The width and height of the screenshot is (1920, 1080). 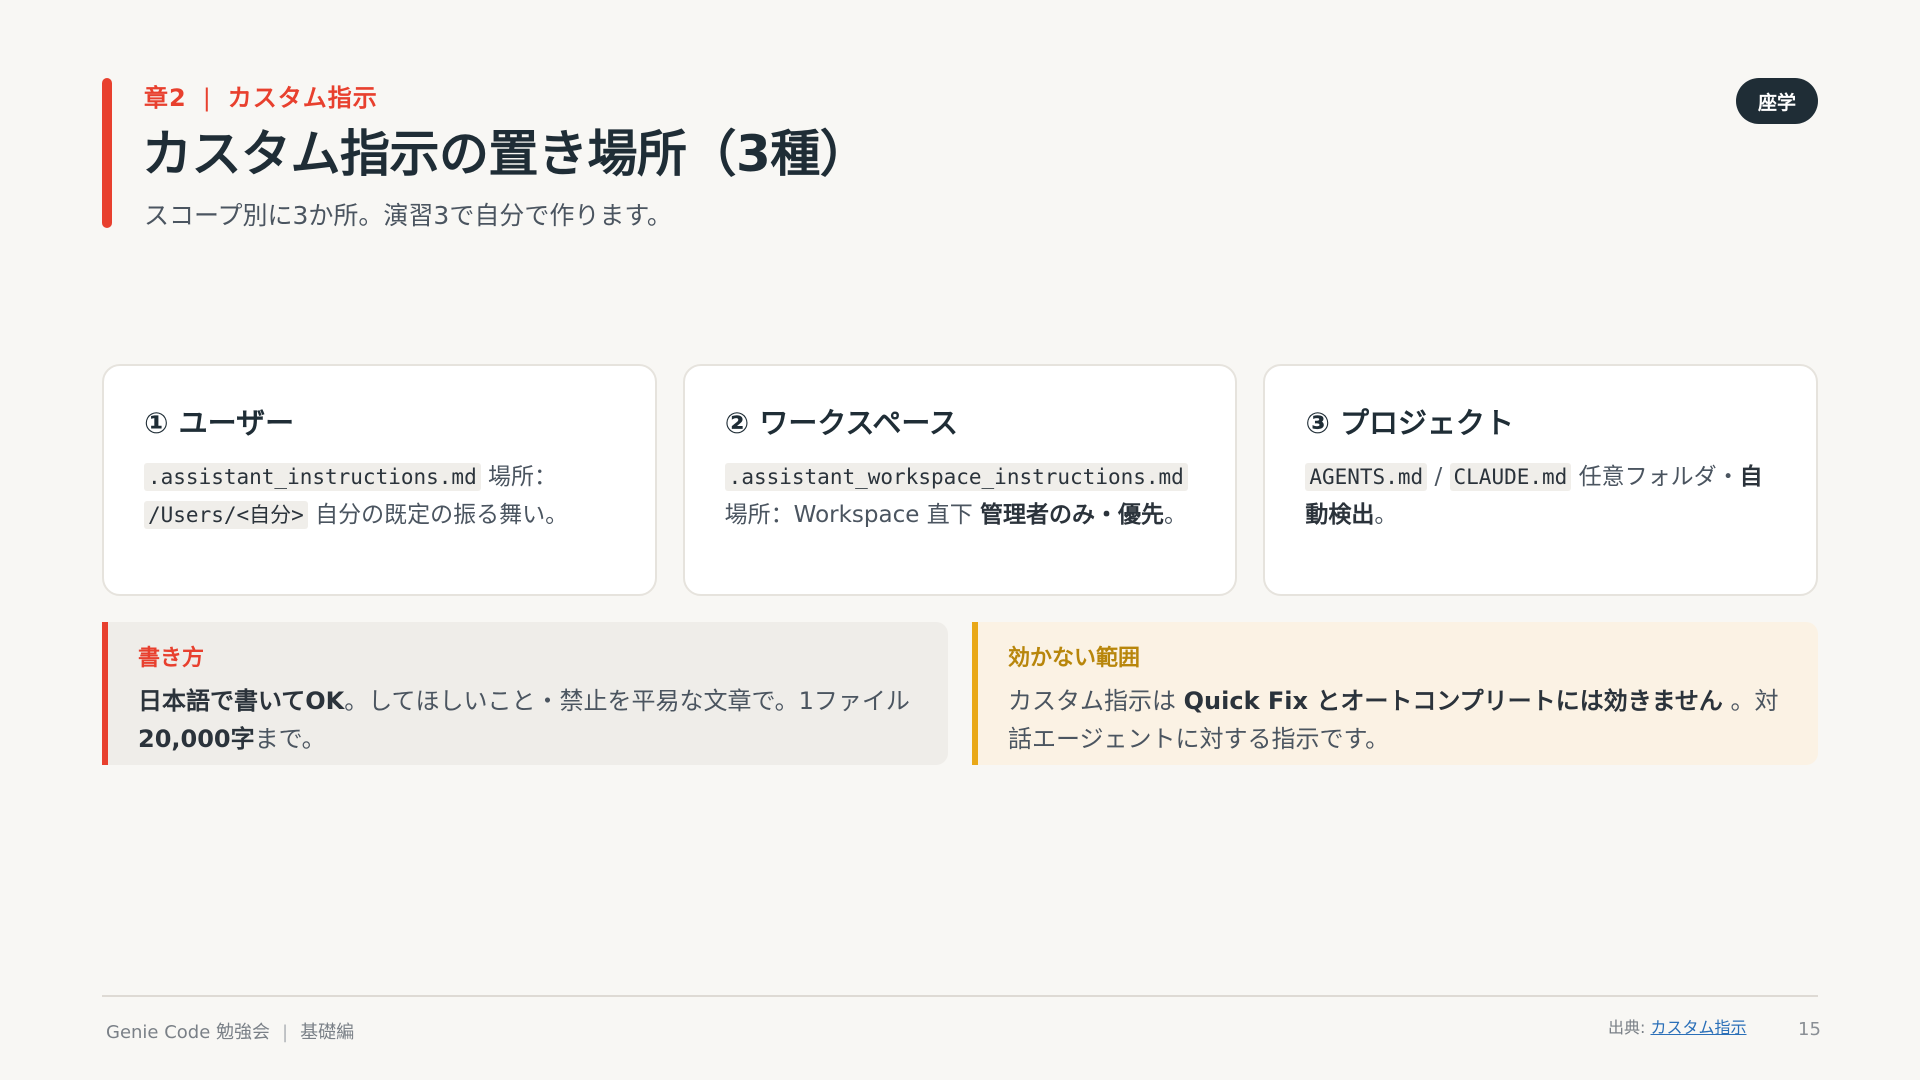 What do you see at coordinates (241, 701) in the screenshot?
I see `callout-emphasis: 日本語で書いてOK` at bounding box center [241, 701].